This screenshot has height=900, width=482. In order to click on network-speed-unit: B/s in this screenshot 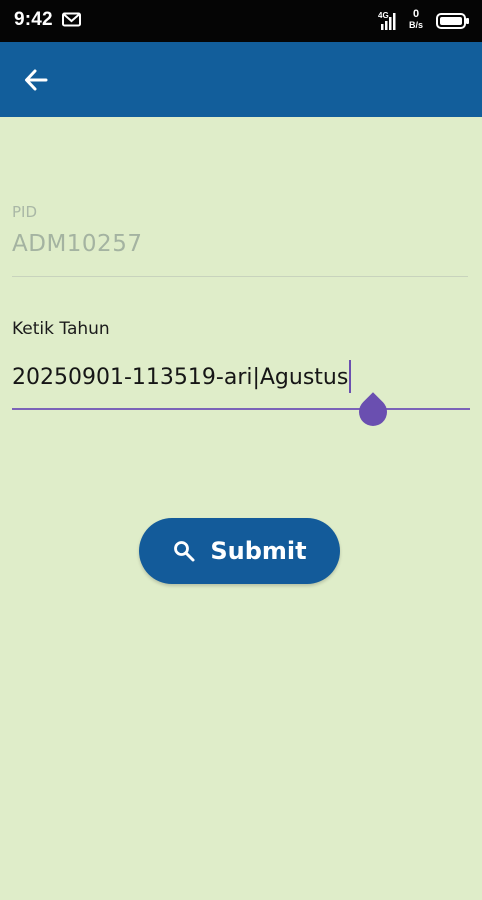, I will do `click(415, 25)`.